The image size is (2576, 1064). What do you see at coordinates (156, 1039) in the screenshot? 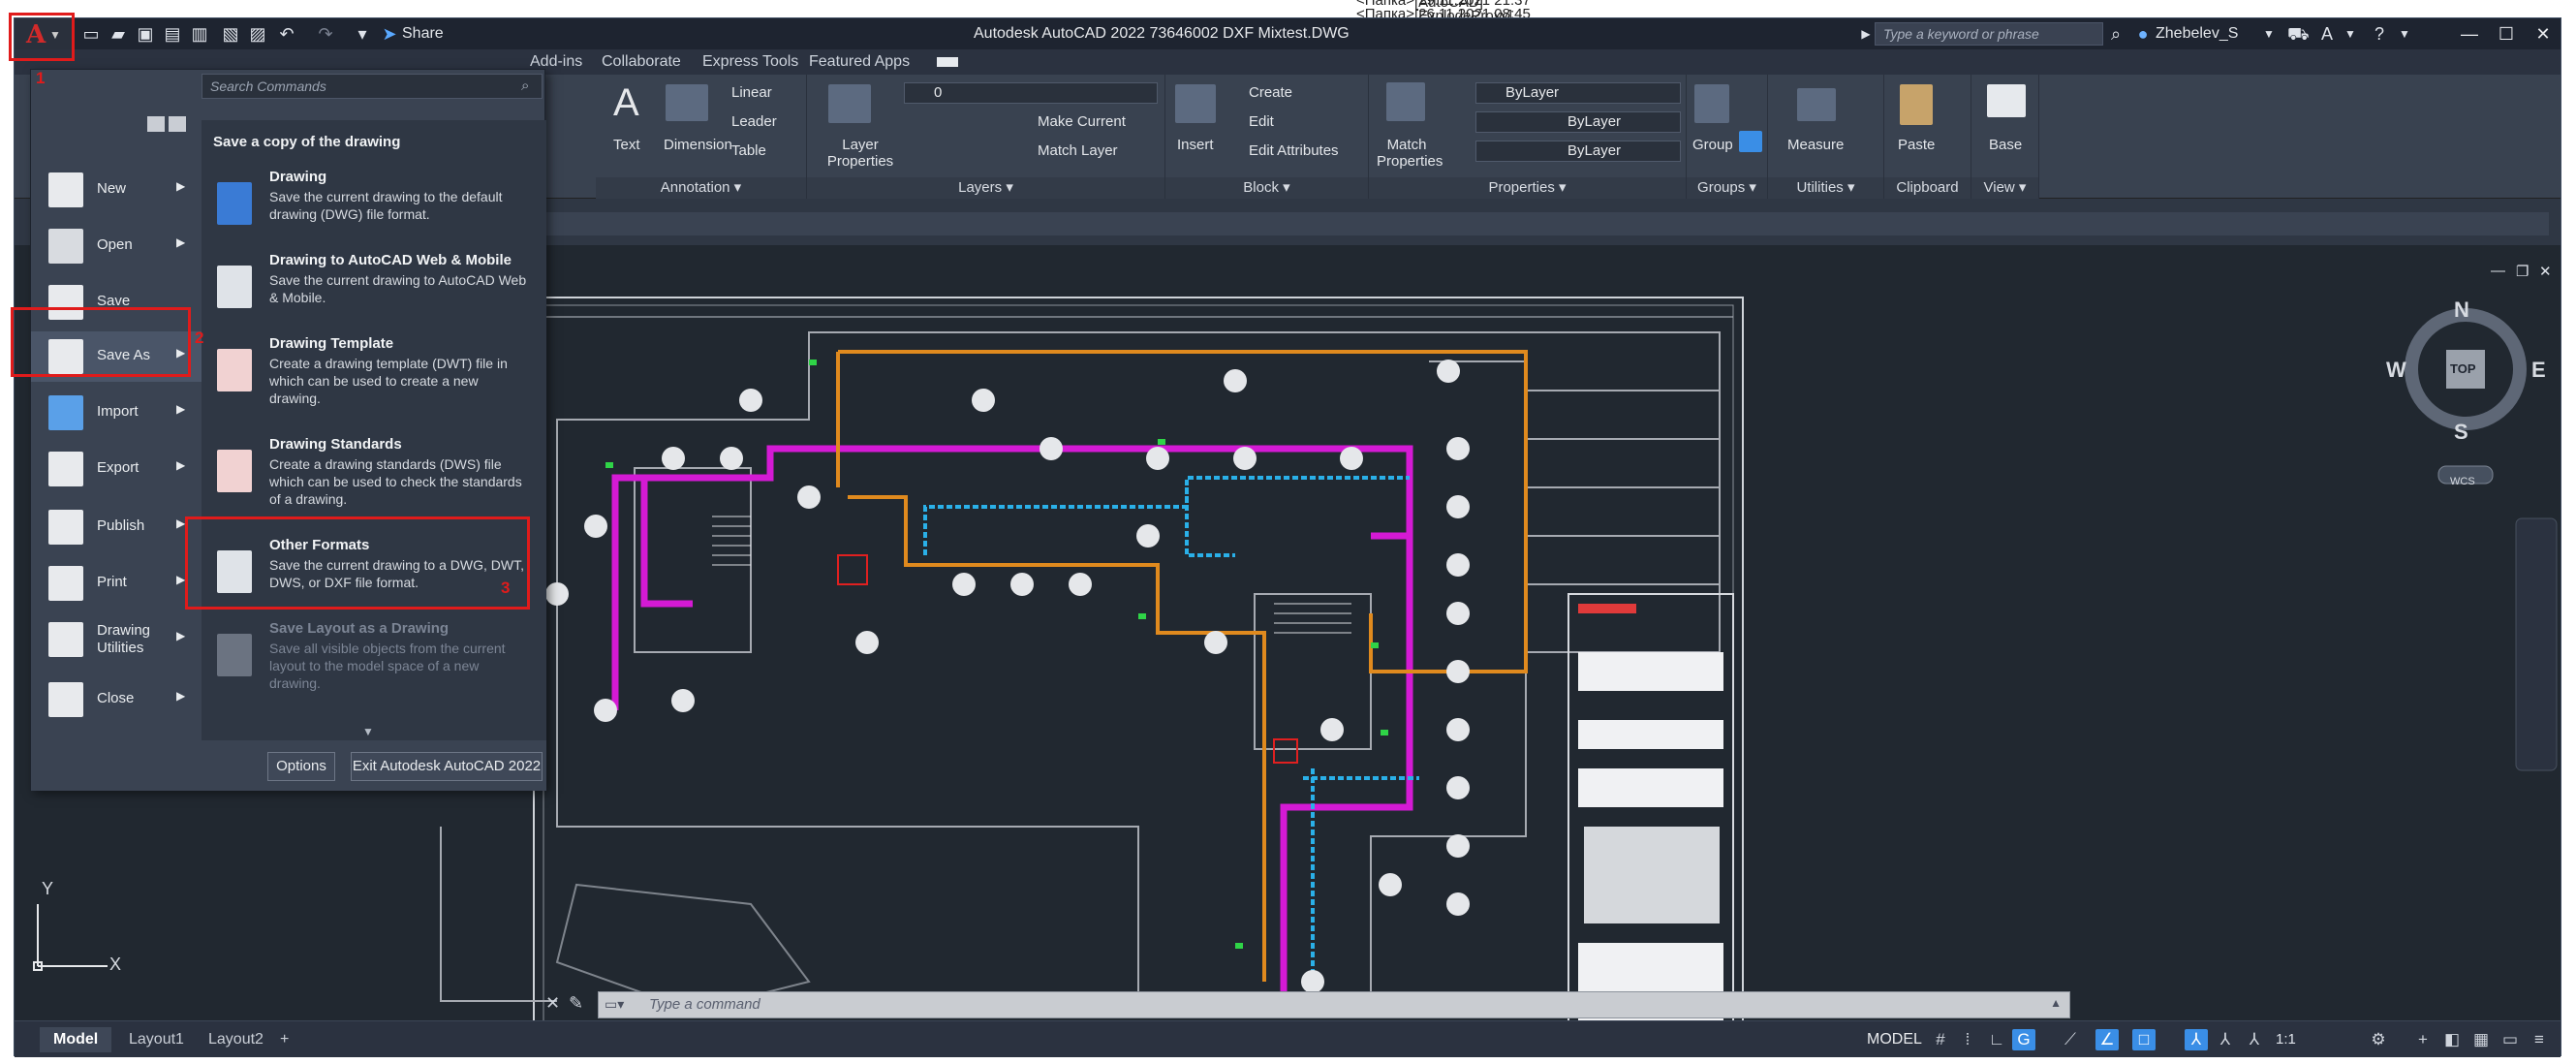
I see `tab-layout1: Layout1` at bounding box center [156, 1039].